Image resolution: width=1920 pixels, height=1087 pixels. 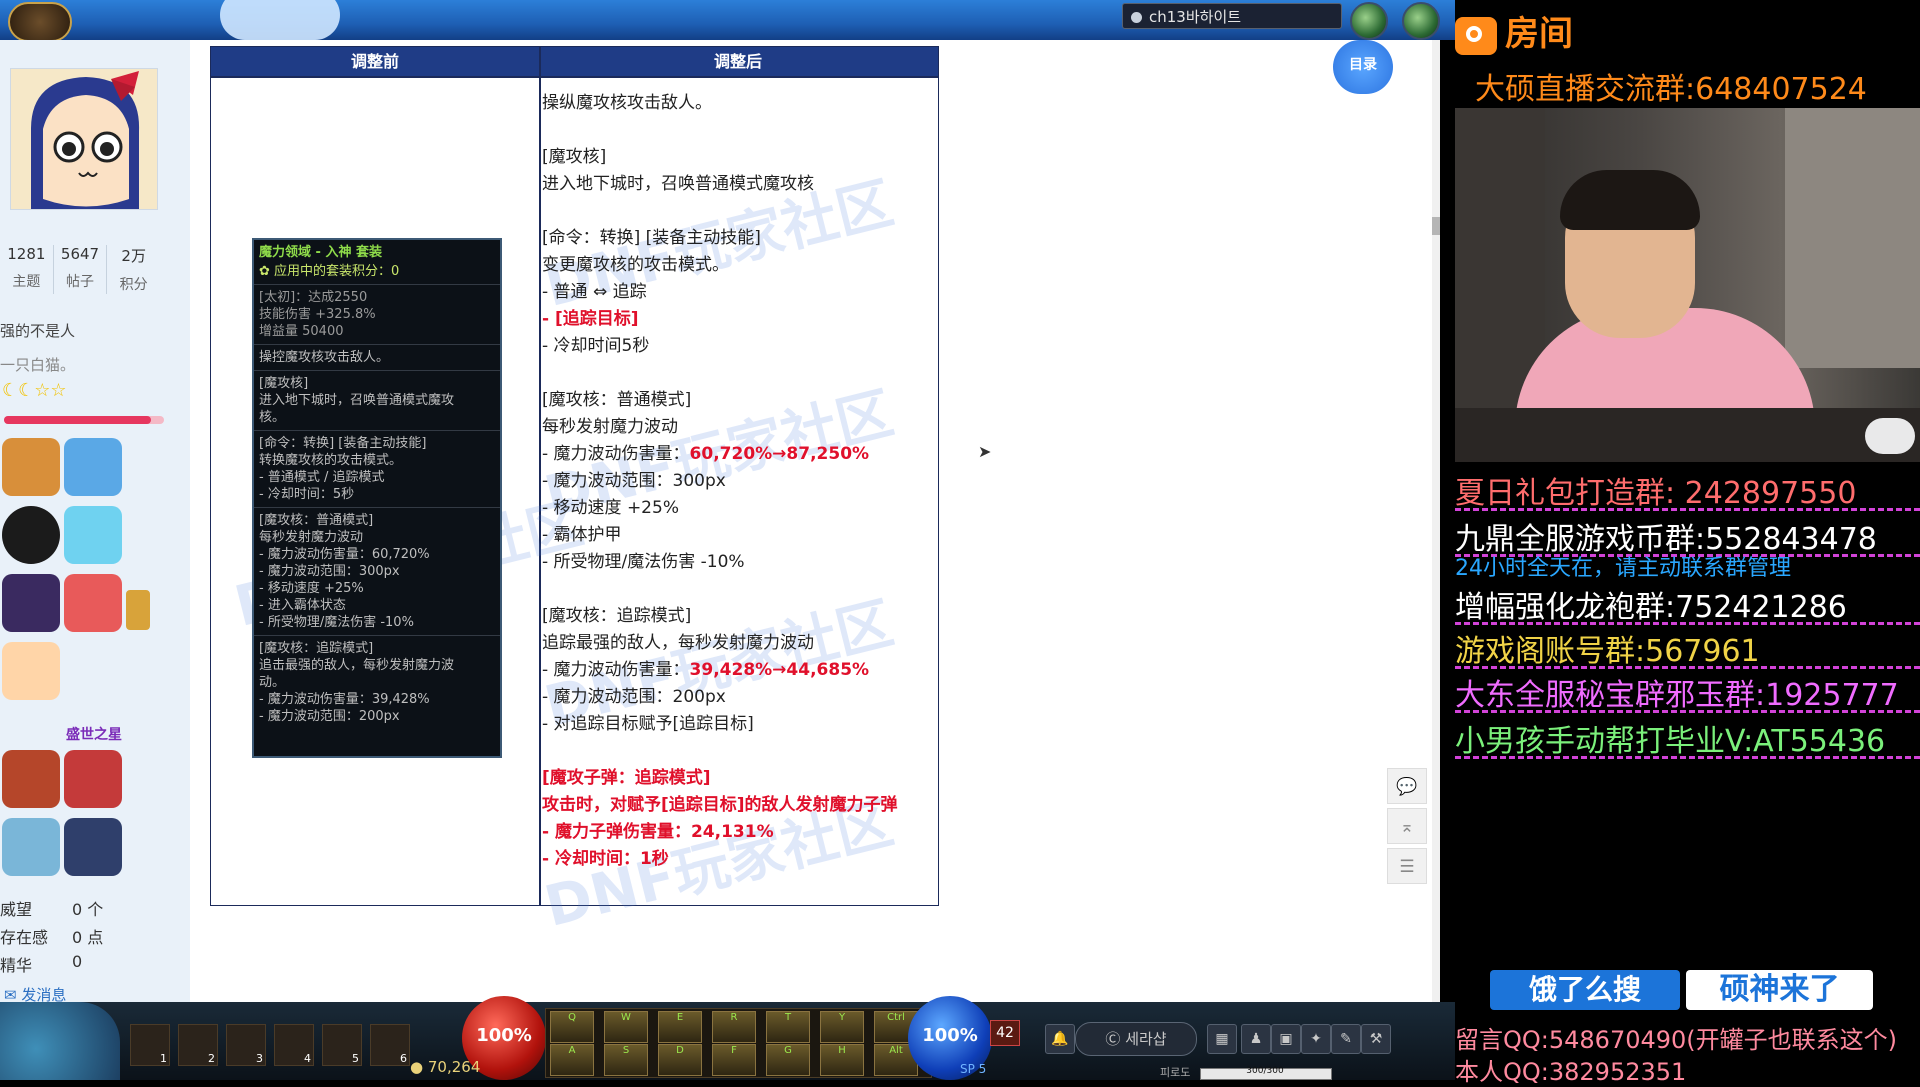 What do you see at coordinates (1146, 1039) in the screenshot?
I see `cera-shop-label: 세라샵` at bounding box center [1146, 1039].